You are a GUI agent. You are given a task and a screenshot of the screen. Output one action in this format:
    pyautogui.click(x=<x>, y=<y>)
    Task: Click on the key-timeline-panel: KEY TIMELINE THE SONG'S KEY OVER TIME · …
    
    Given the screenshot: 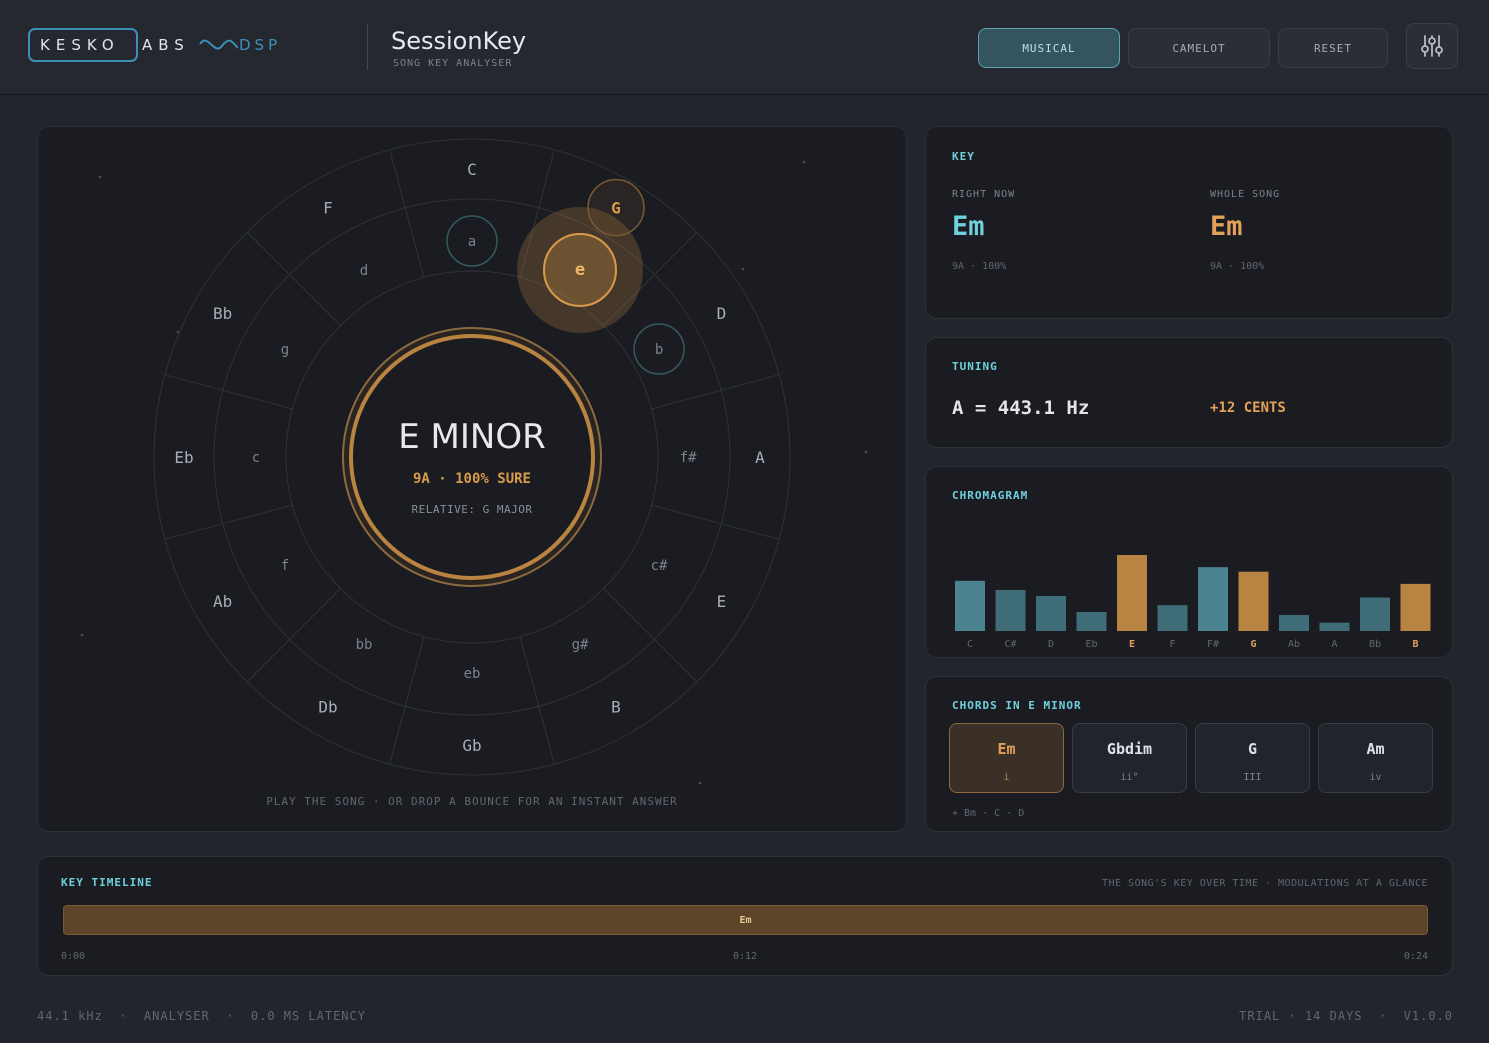 What is the action you would take?
    pyautogui.click(x=745, y=916)
    